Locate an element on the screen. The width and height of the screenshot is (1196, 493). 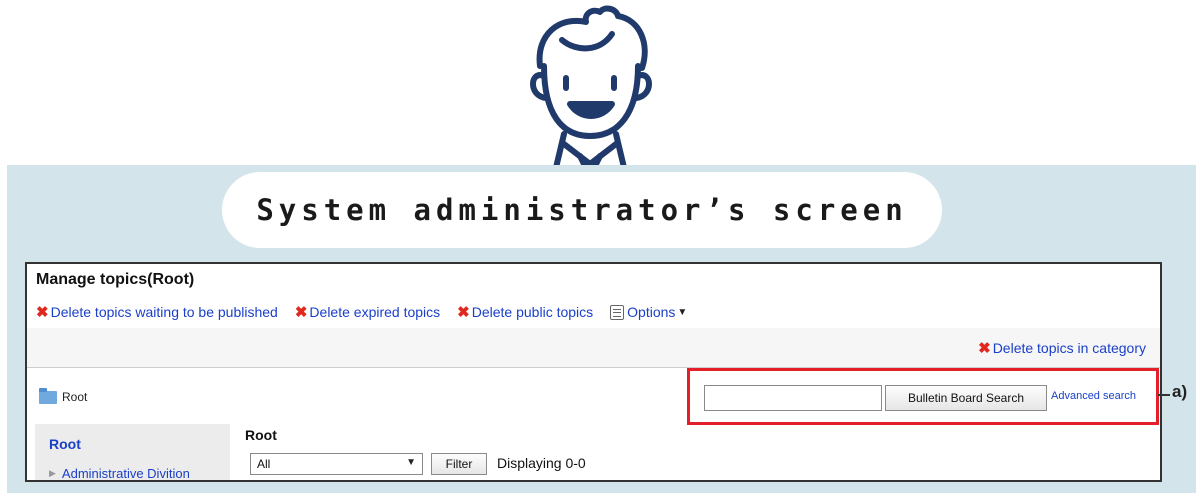
delete-waiting-label: Delete topics waiting to be published is located at coordinates (164, 312).